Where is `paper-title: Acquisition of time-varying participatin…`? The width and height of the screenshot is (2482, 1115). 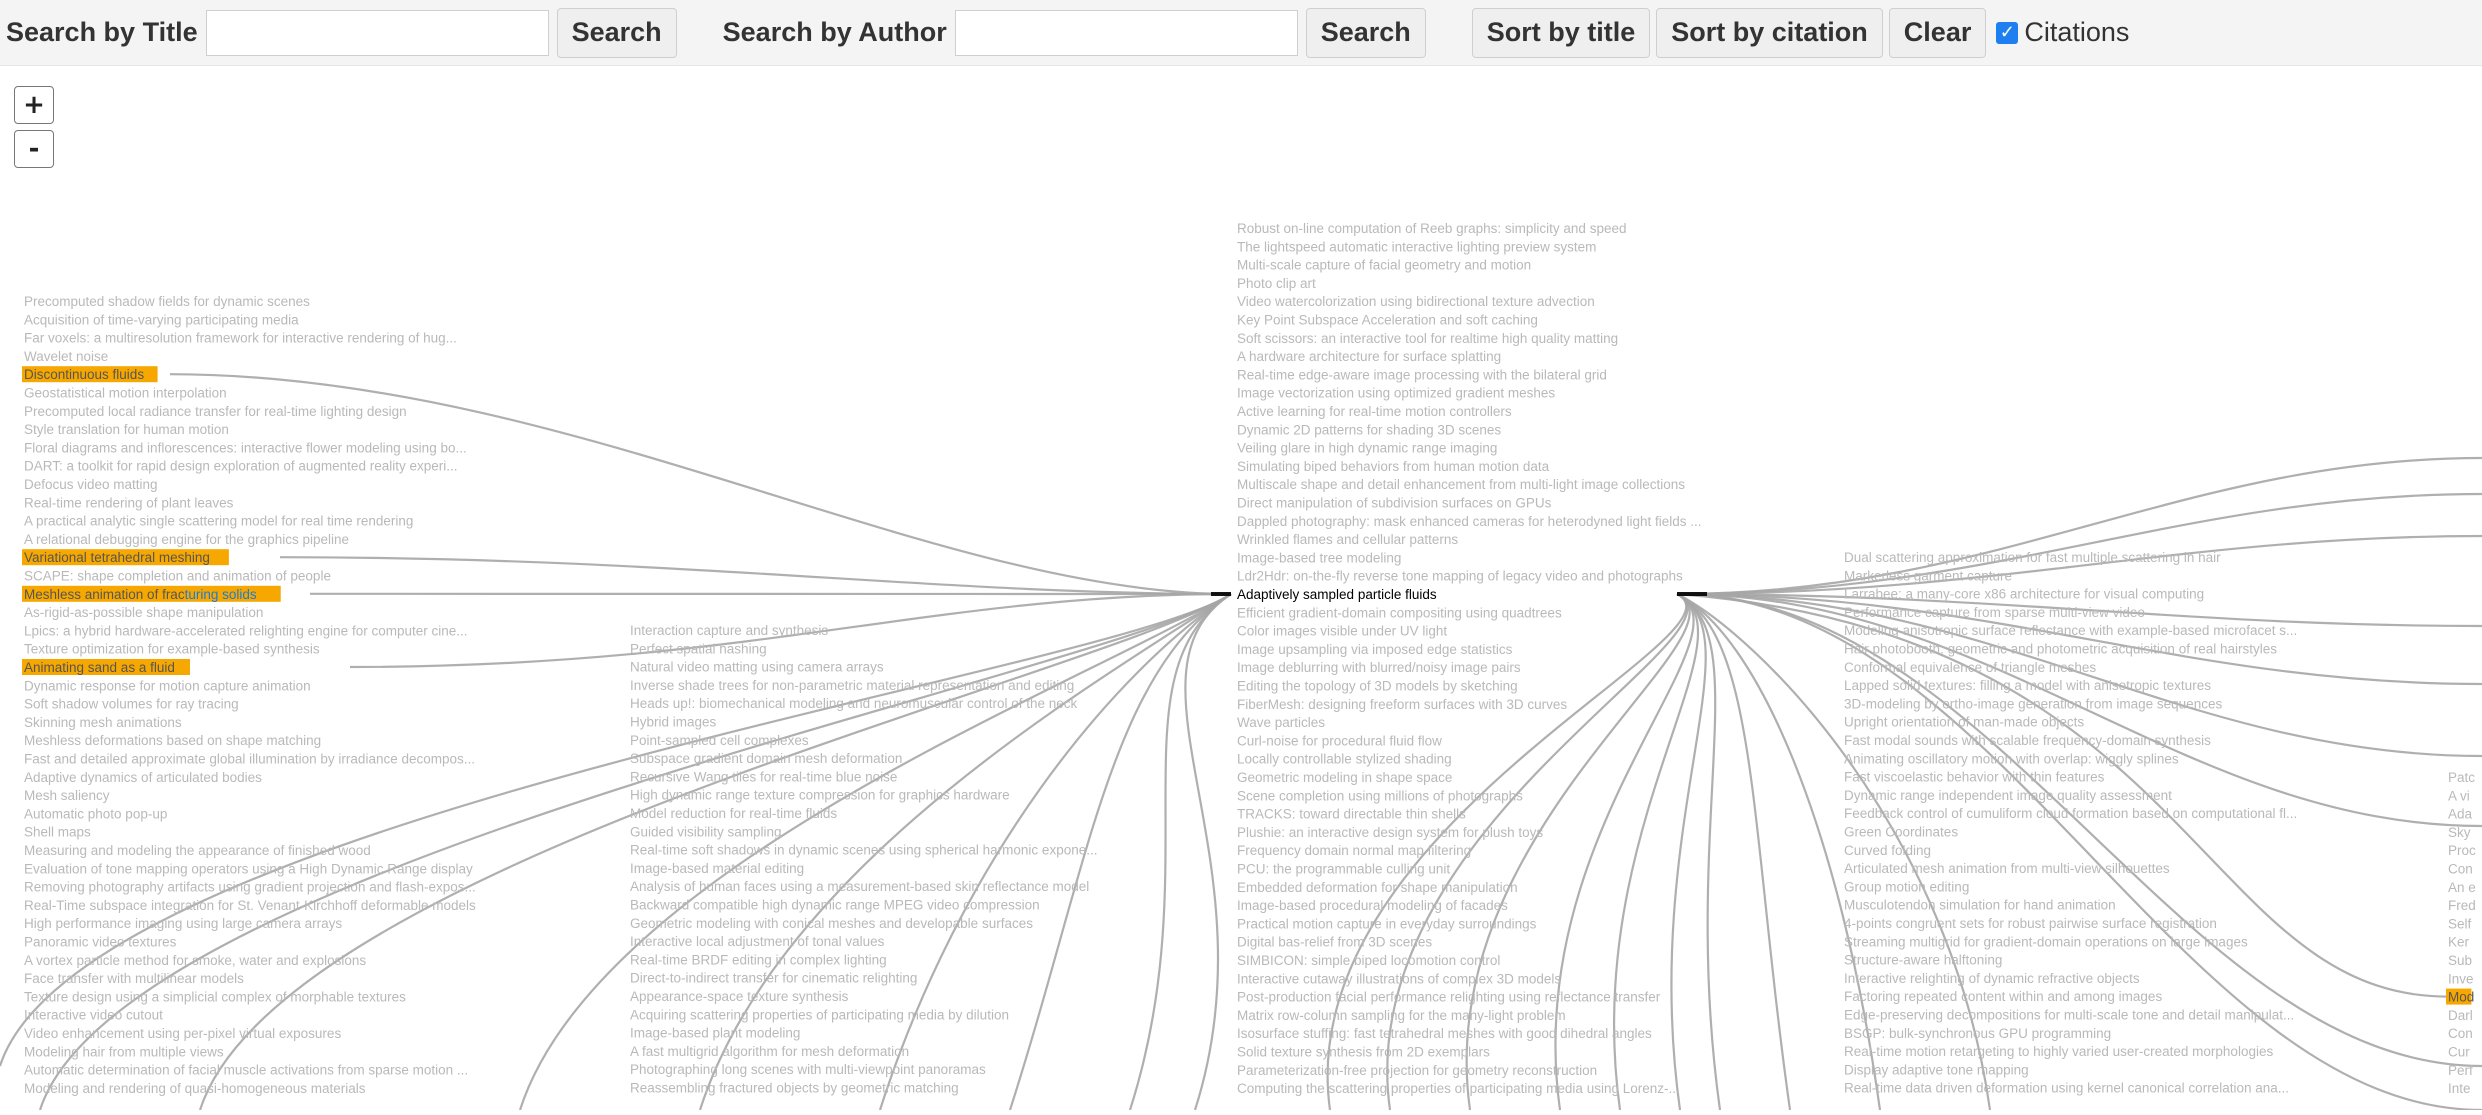 paper-title: Acquisition of time-varying participatin… is located at coordinates (161, 319).